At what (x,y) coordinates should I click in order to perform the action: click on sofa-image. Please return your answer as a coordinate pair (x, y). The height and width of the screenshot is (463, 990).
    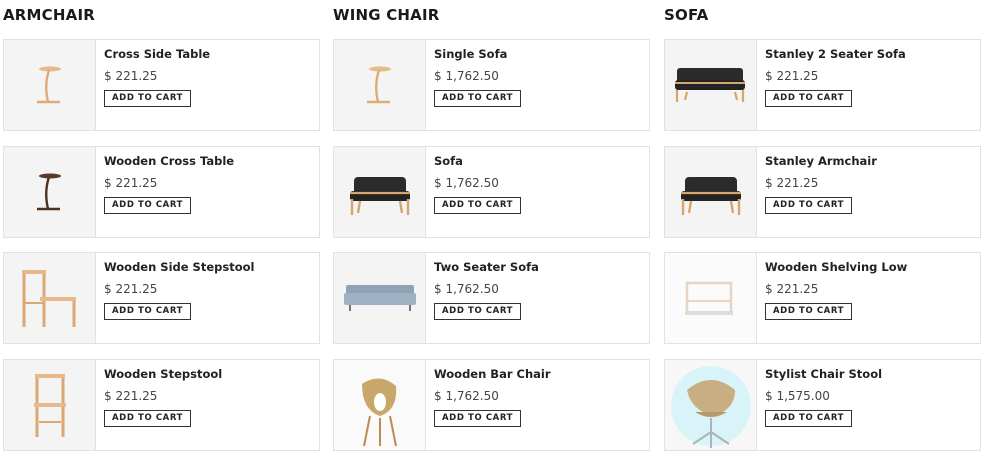
    Looking at the image, I should click on (380, 192).